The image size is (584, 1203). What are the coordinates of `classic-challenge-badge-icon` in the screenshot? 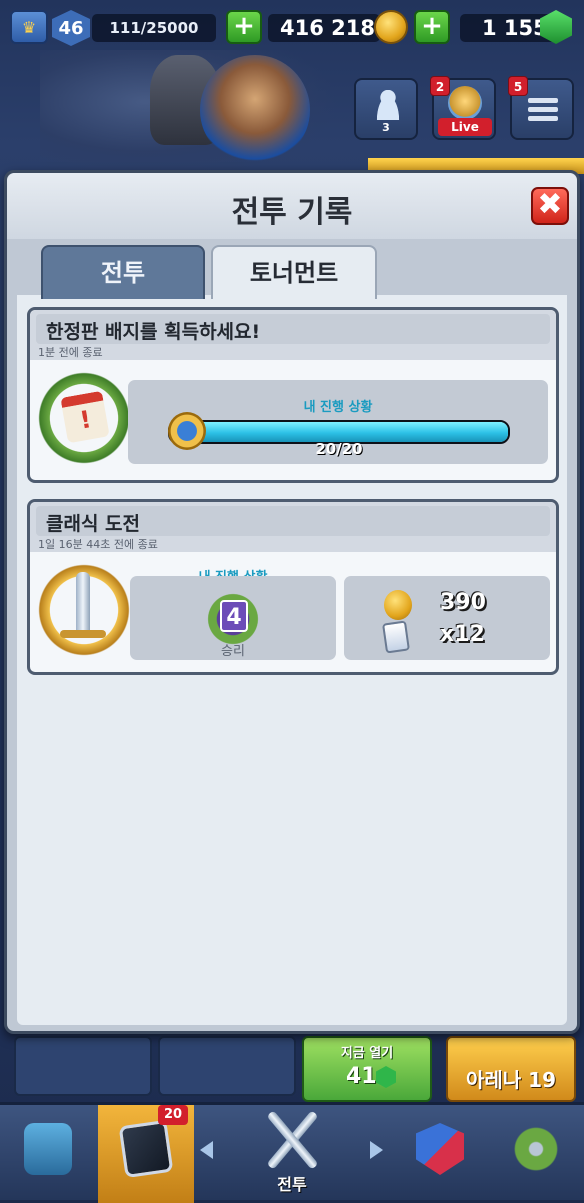 It's located at (84, 610).